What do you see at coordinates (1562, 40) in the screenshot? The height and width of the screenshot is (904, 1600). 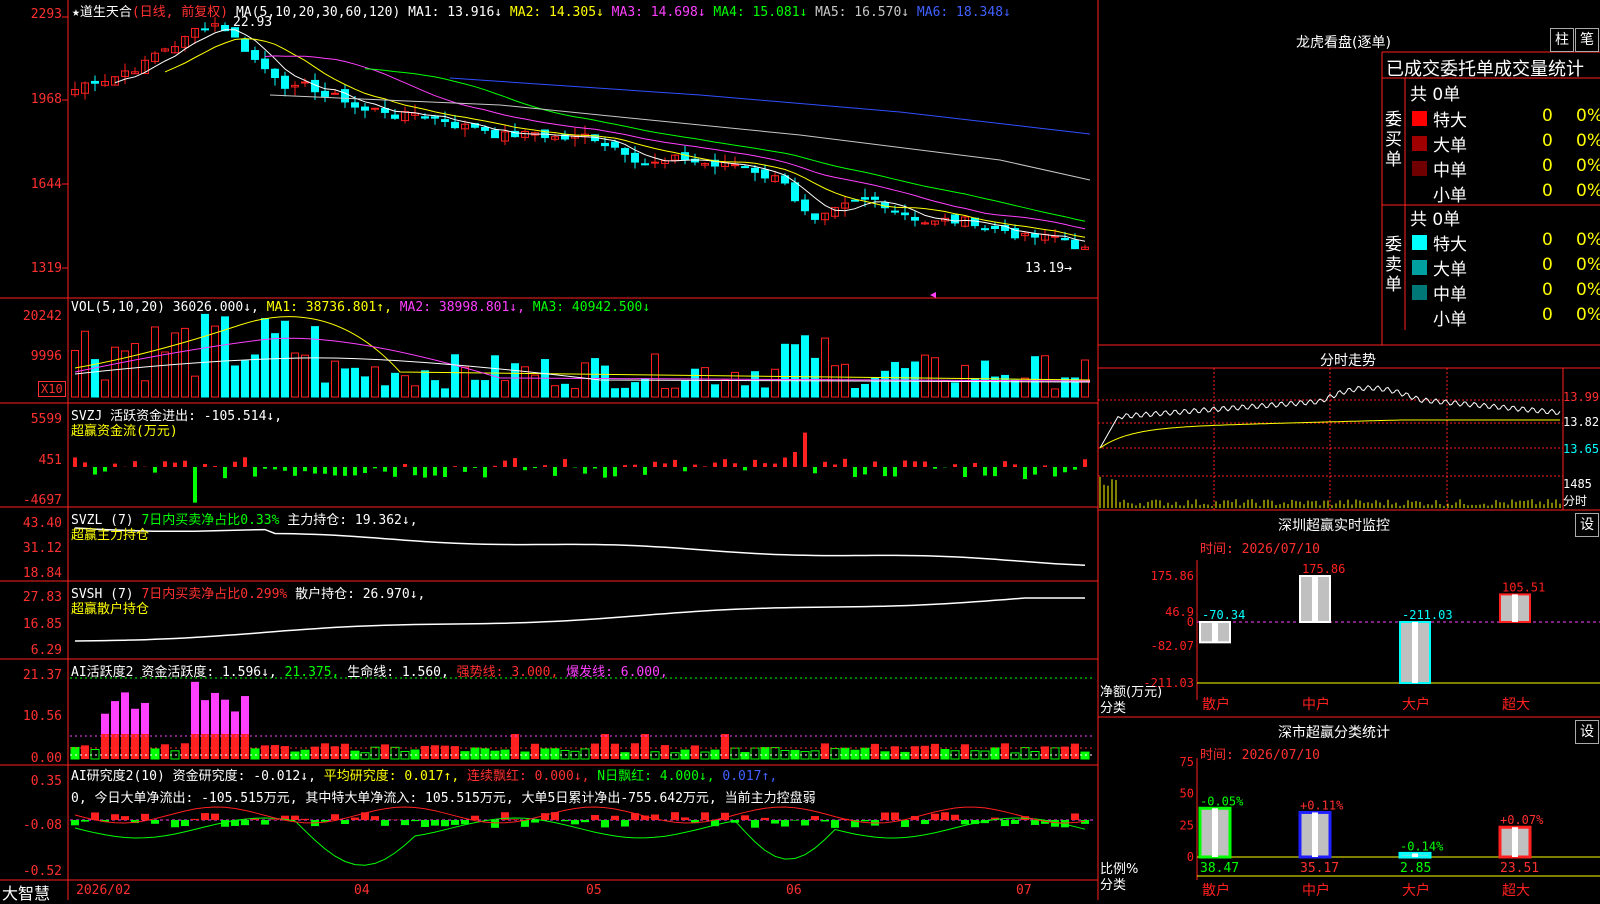 I see `bar-mode-button: 柱` at bounding box center [1562, 40].